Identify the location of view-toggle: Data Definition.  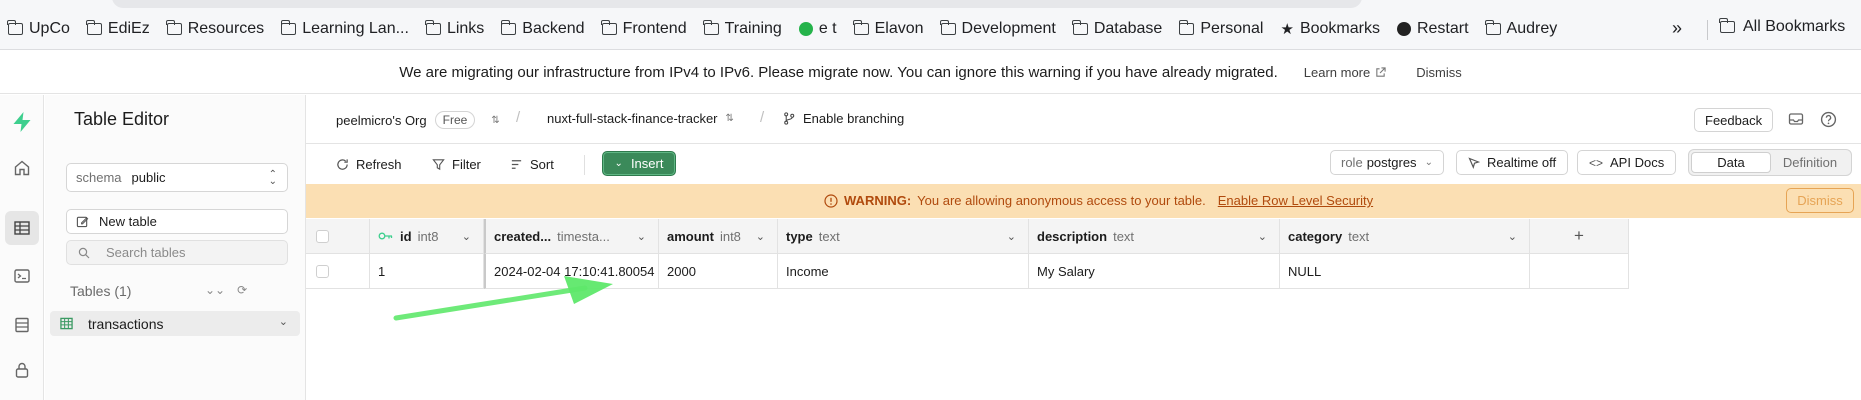
(1770, 162).